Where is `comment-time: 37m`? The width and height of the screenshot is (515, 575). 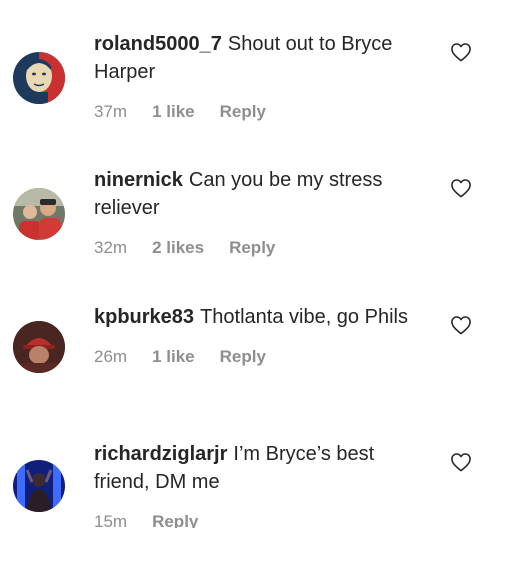
comment-time: 37m is located at coordinates (110, 112).